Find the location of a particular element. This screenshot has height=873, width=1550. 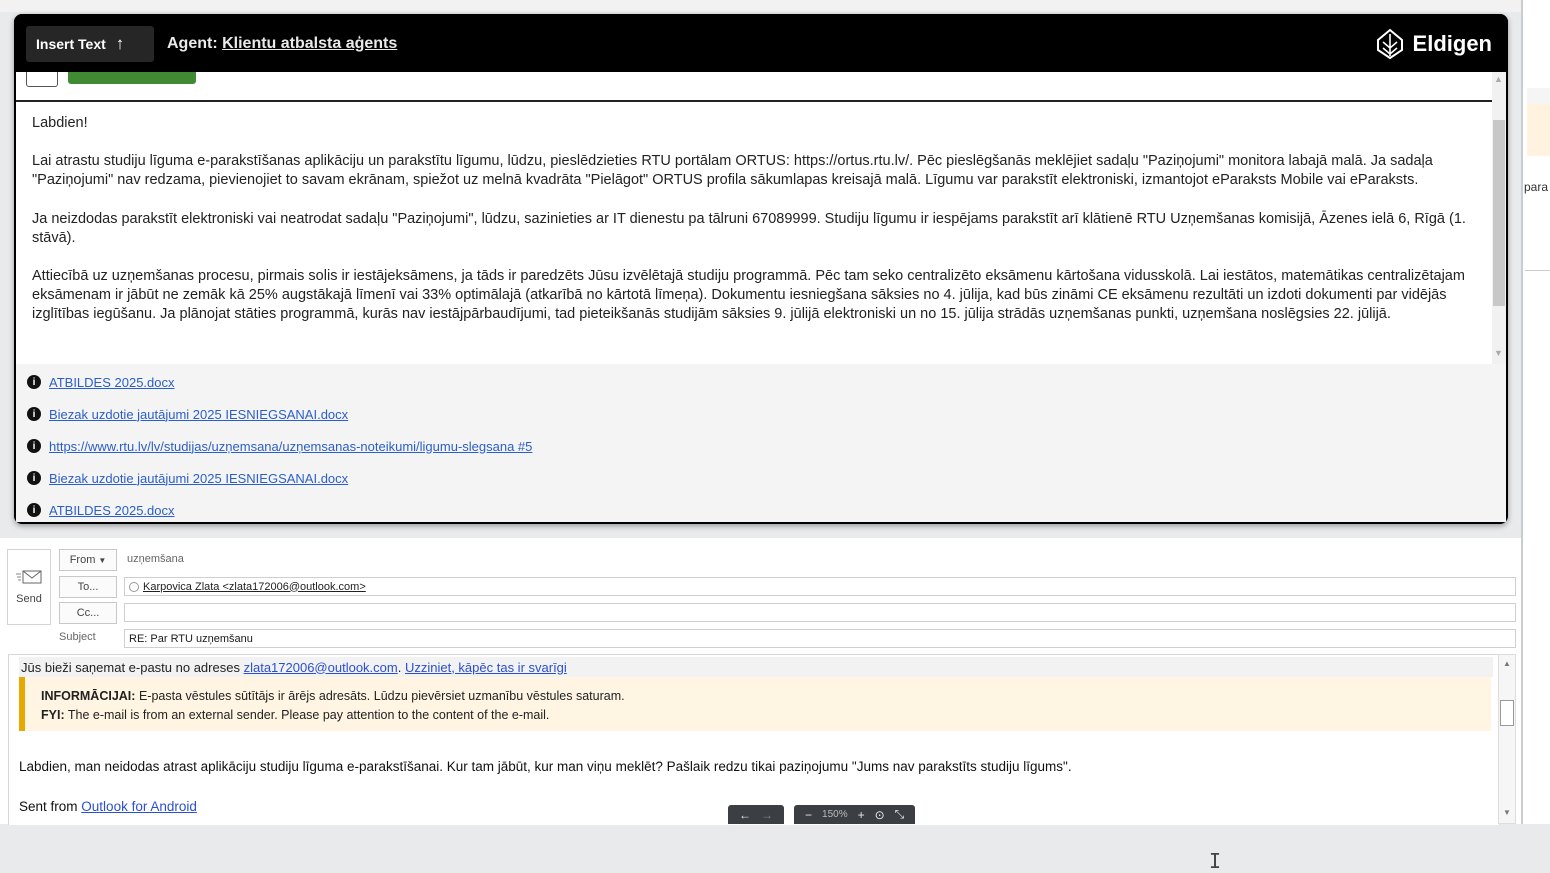

notice-en-label: FYI: is located at coordinates (53, 715).